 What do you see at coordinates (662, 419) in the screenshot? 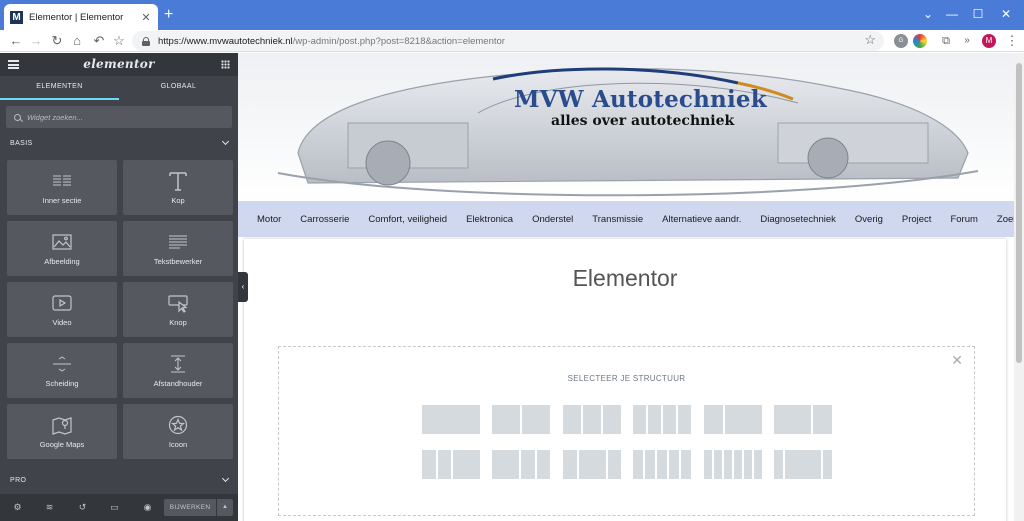
I see `structure-preset-4col` at bounding box center [662, 419].